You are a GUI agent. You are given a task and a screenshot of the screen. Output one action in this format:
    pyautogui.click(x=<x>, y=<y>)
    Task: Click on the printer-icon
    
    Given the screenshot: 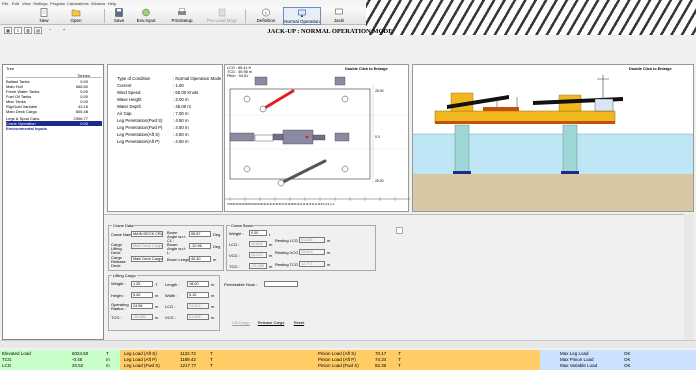 What is the action you would take?
    pyautogui.click(x=182, y=11)
    